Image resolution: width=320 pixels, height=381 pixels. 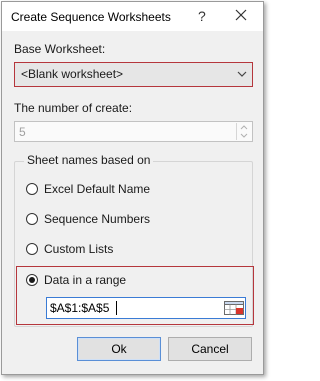 What do you see at coordinates (202, 16) in the screenshot?
I see `help-button: ?` at bounding box center [202, 16].